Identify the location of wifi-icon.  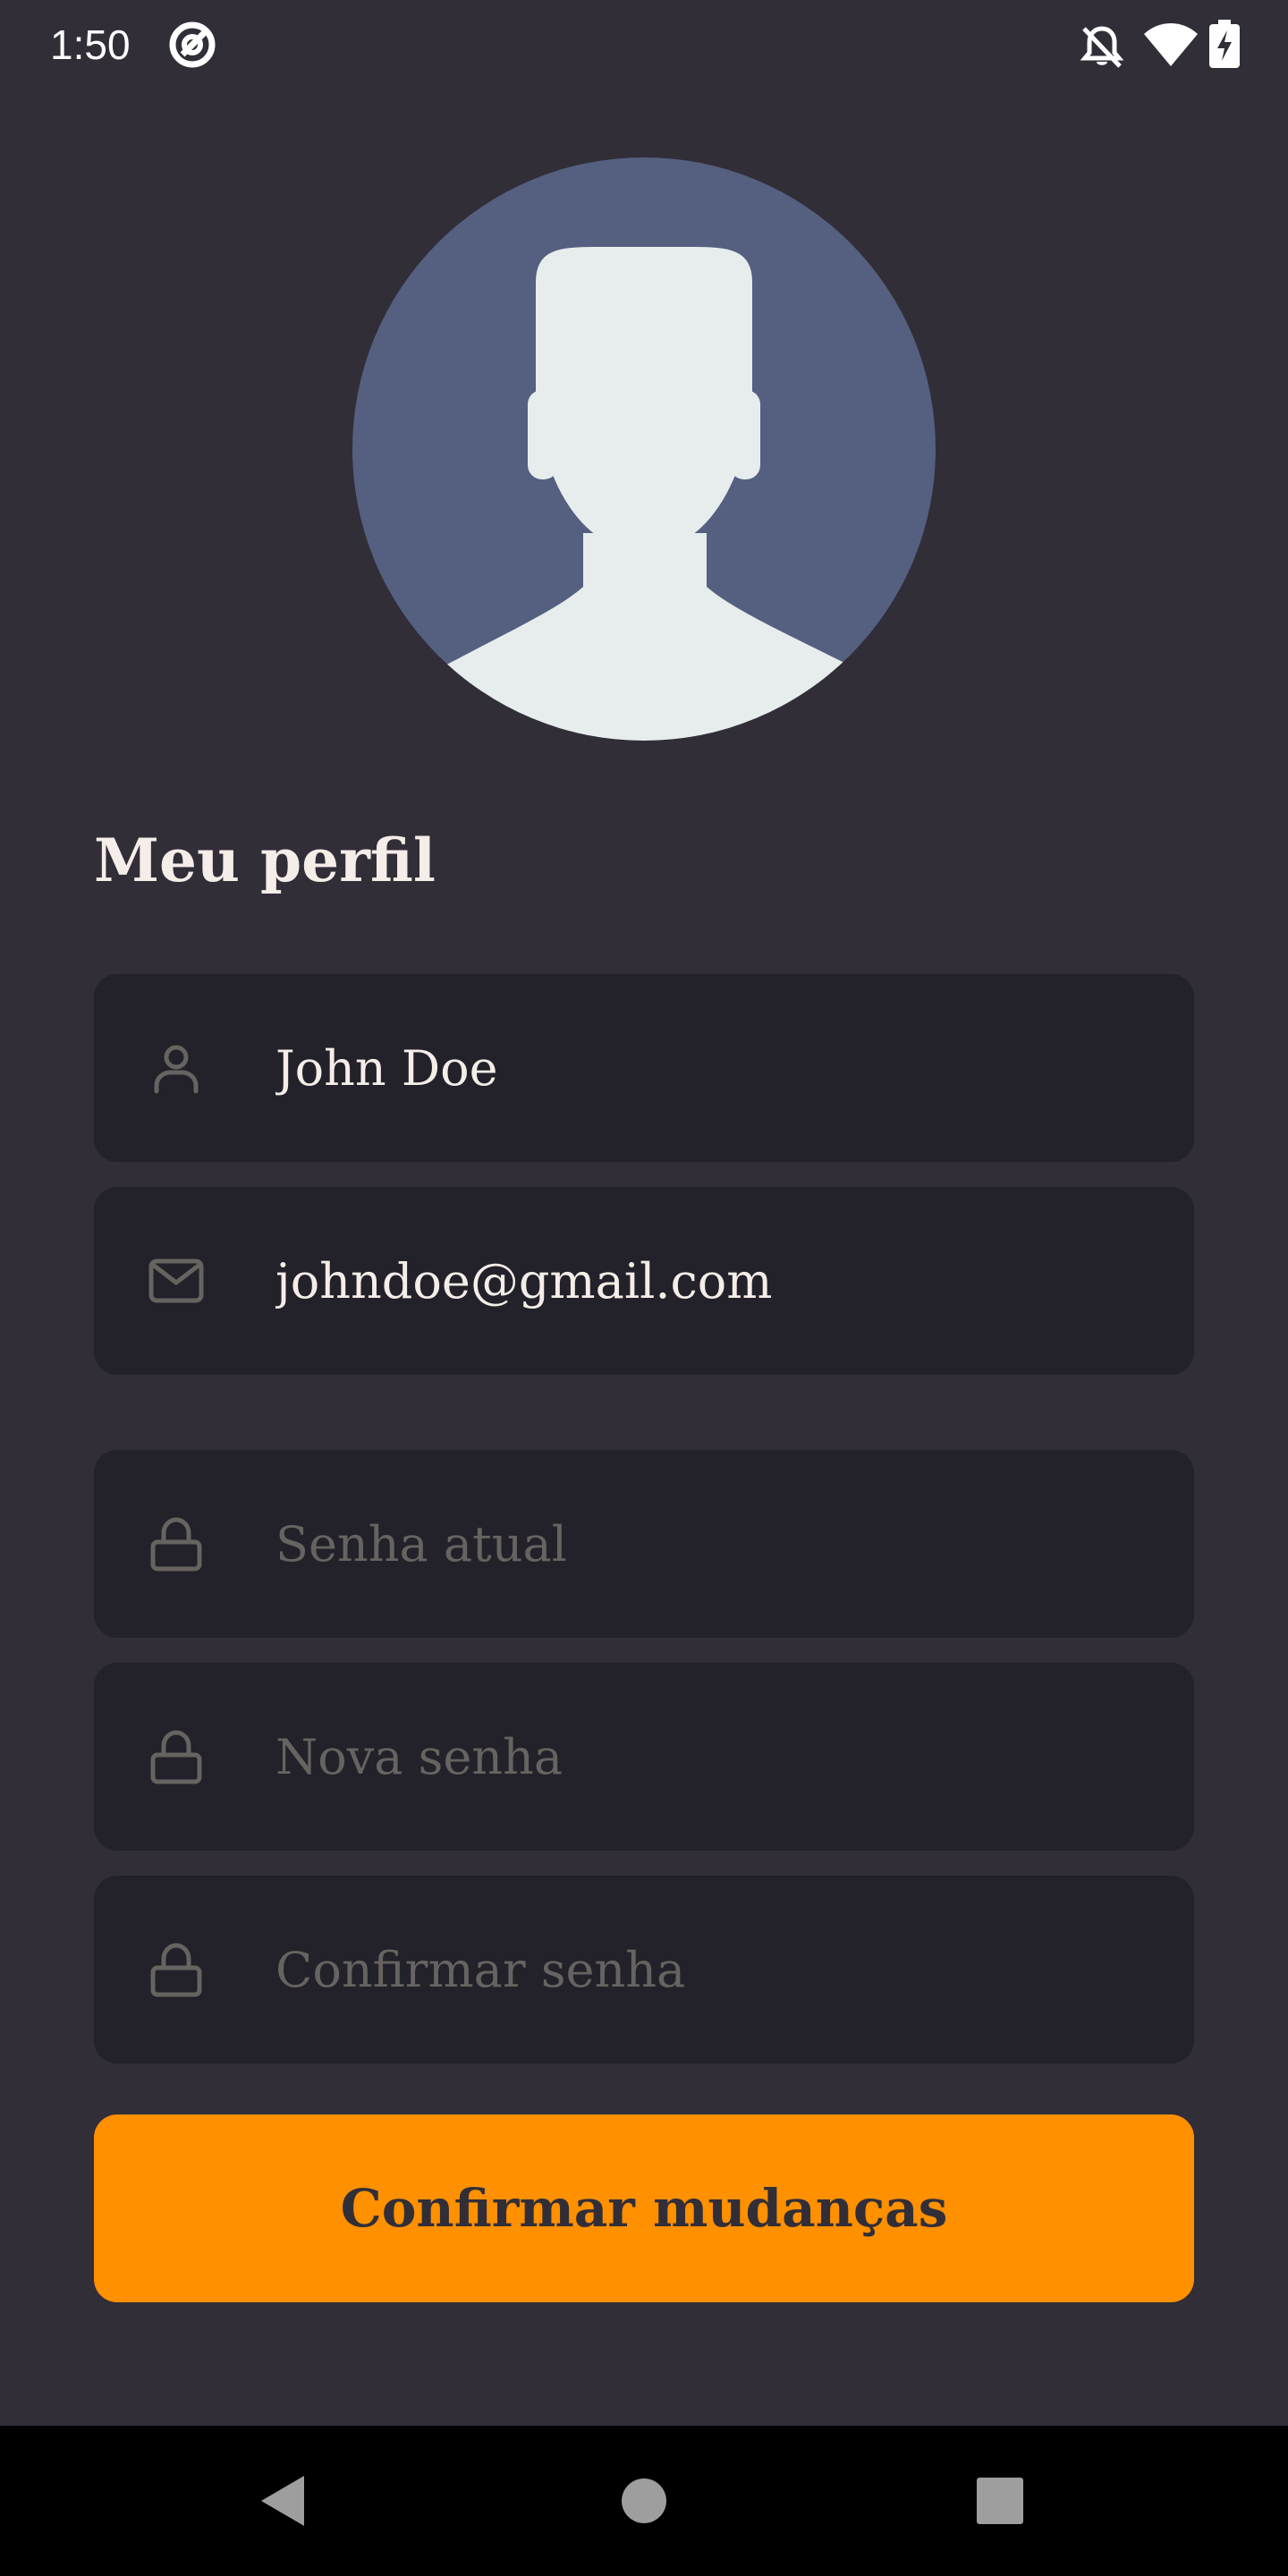
(1171, 44).